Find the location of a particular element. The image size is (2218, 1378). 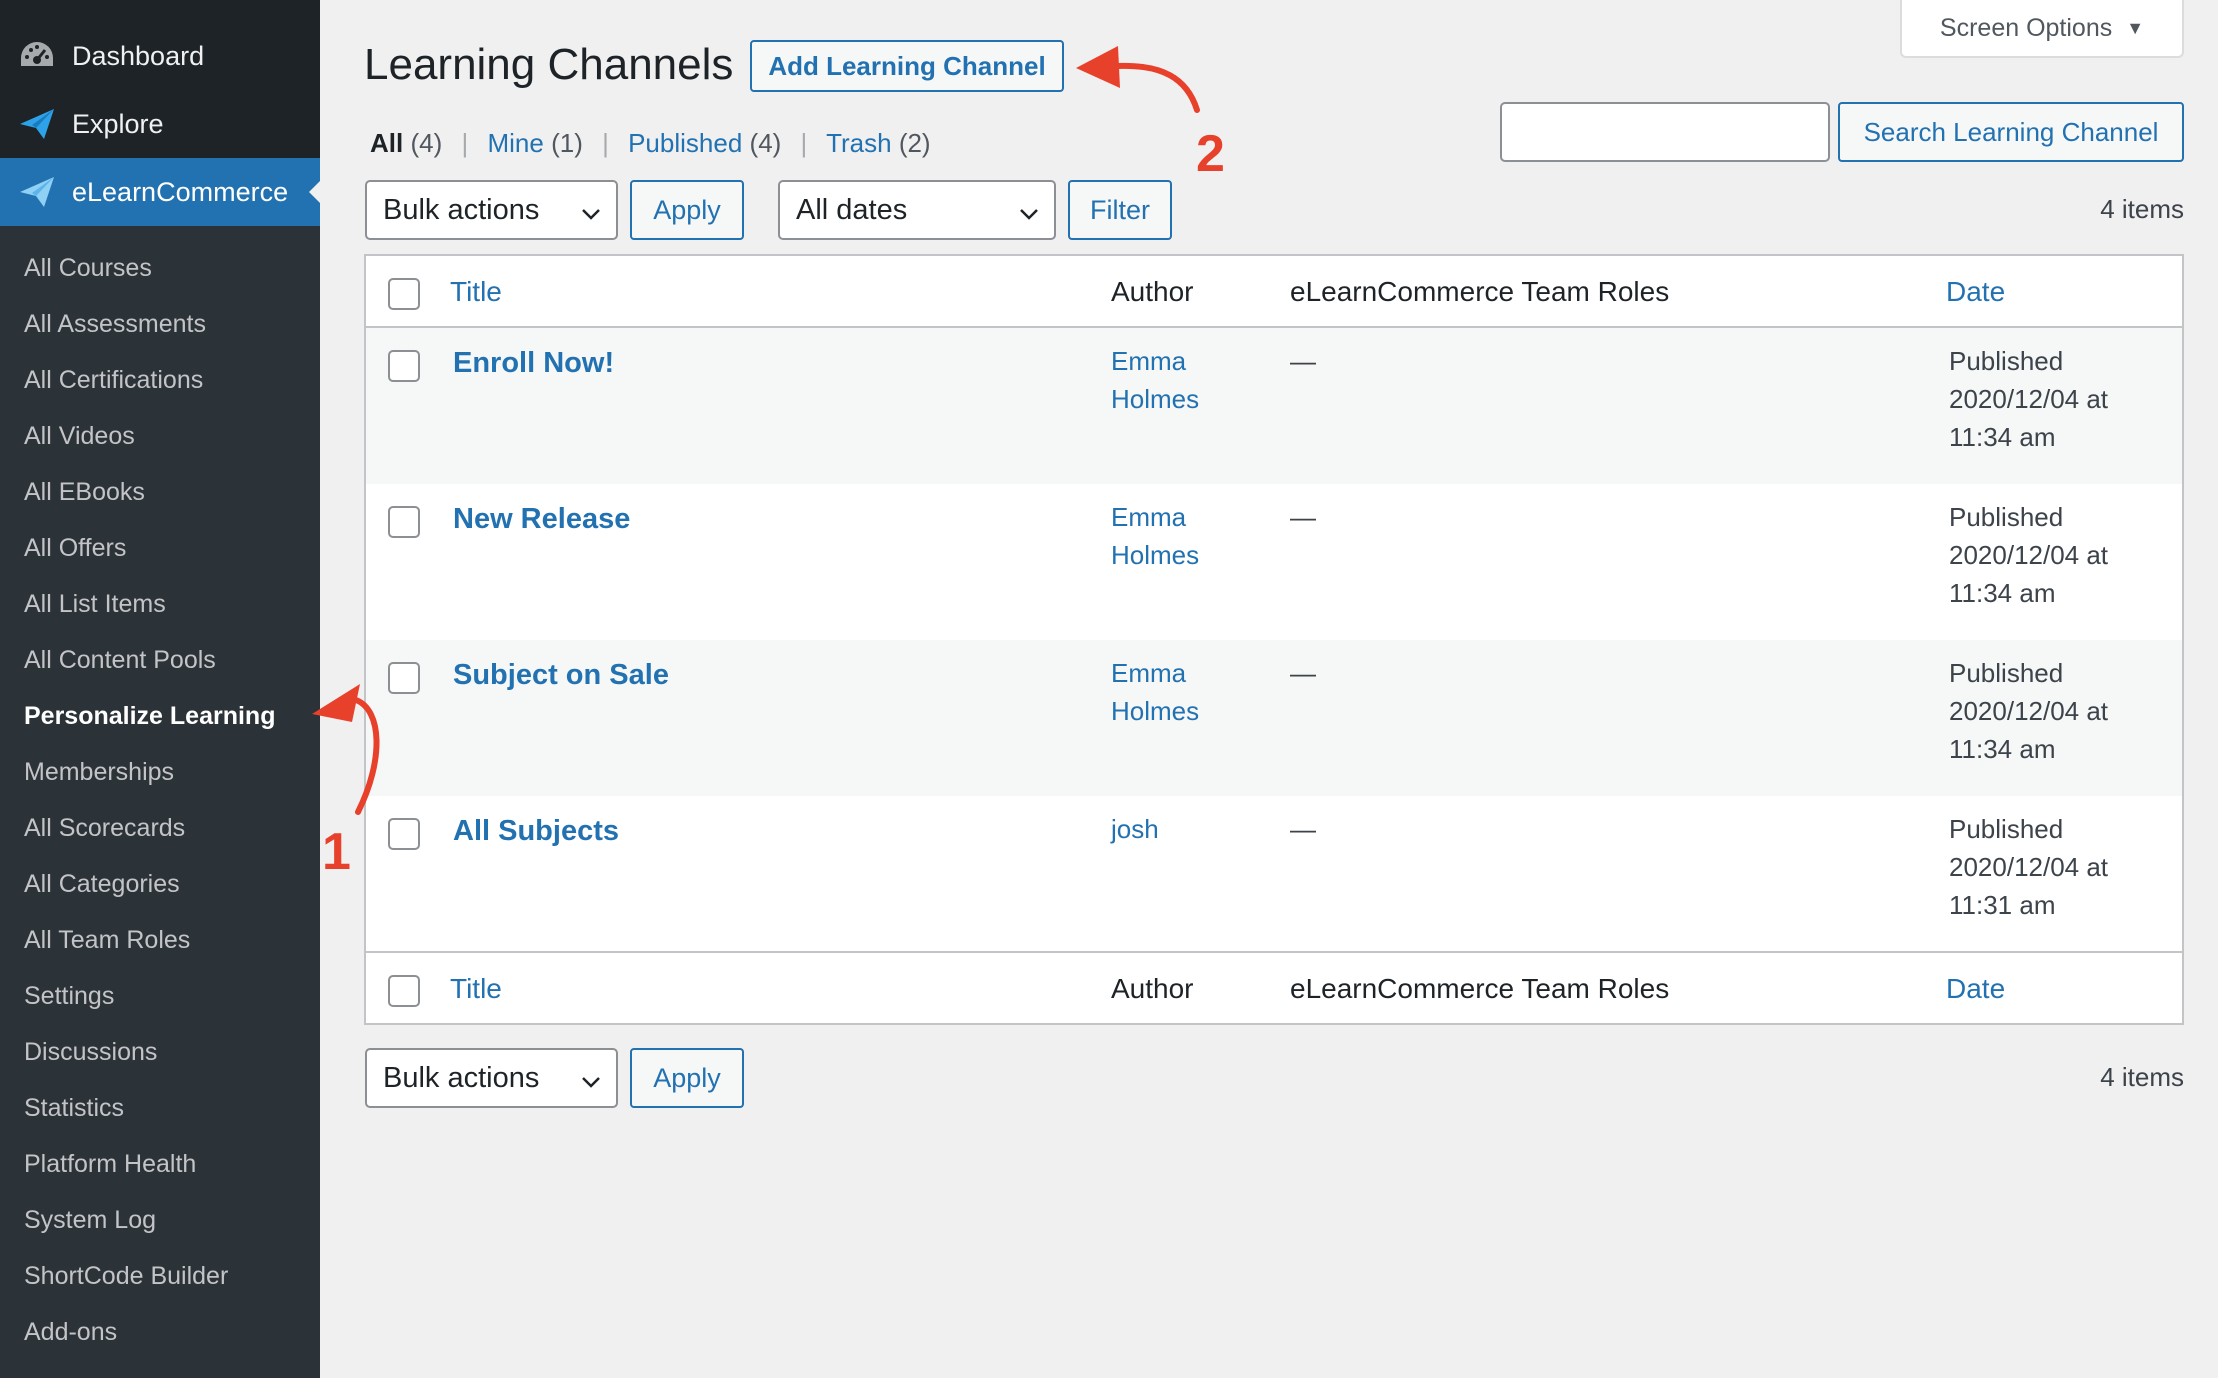

submenu-item-platform-health: Platform Health is located at coordinates (110, 1164).